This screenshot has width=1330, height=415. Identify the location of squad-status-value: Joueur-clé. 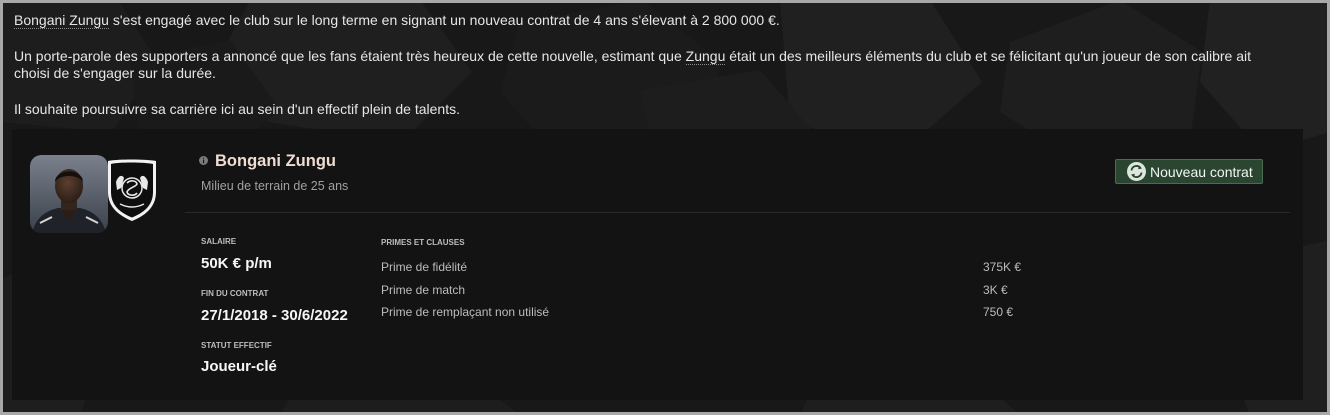
(239, 366).